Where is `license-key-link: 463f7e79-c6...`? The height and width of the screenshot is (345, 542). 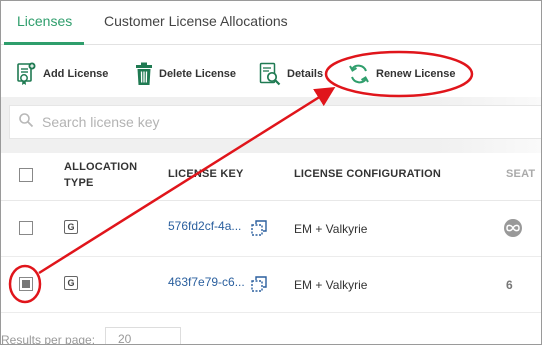 license-key-link: 463f7e79-c6... is located at coordinates (206, 282).